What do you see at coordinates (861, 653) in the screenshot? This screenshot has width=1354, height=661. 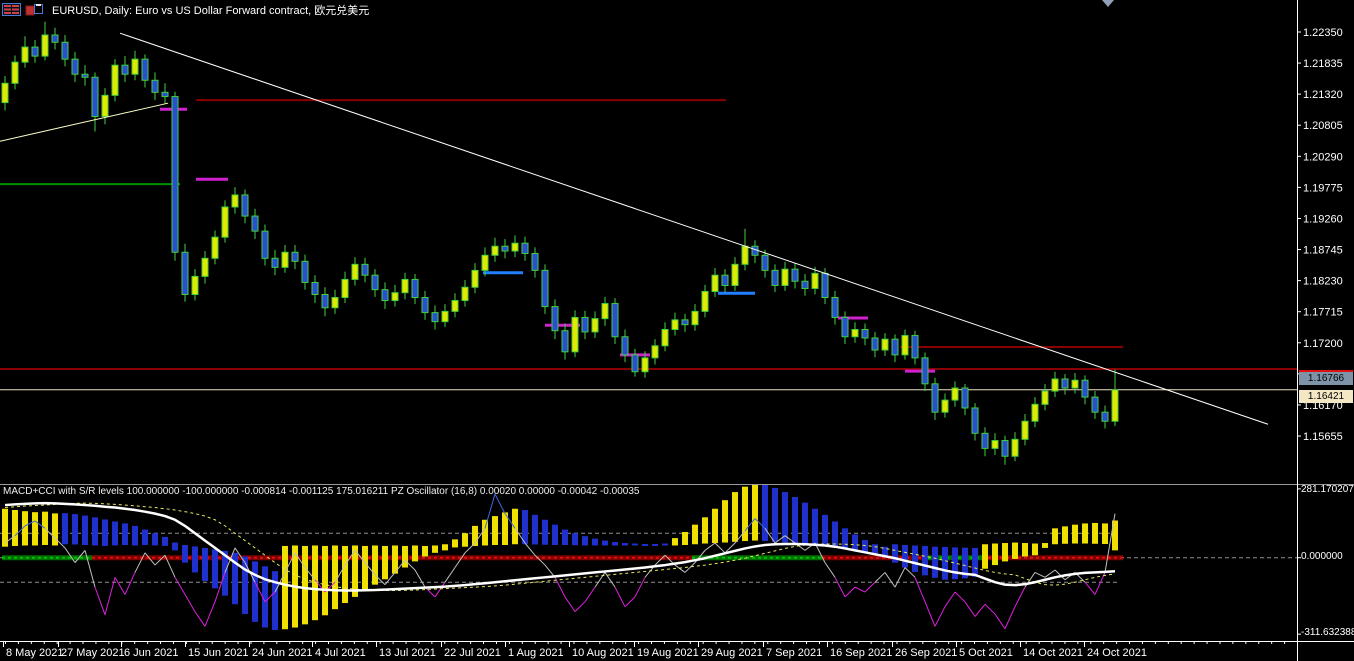 I see `svg-text: 16 Sep 2021` at bounding box center [861, 653].